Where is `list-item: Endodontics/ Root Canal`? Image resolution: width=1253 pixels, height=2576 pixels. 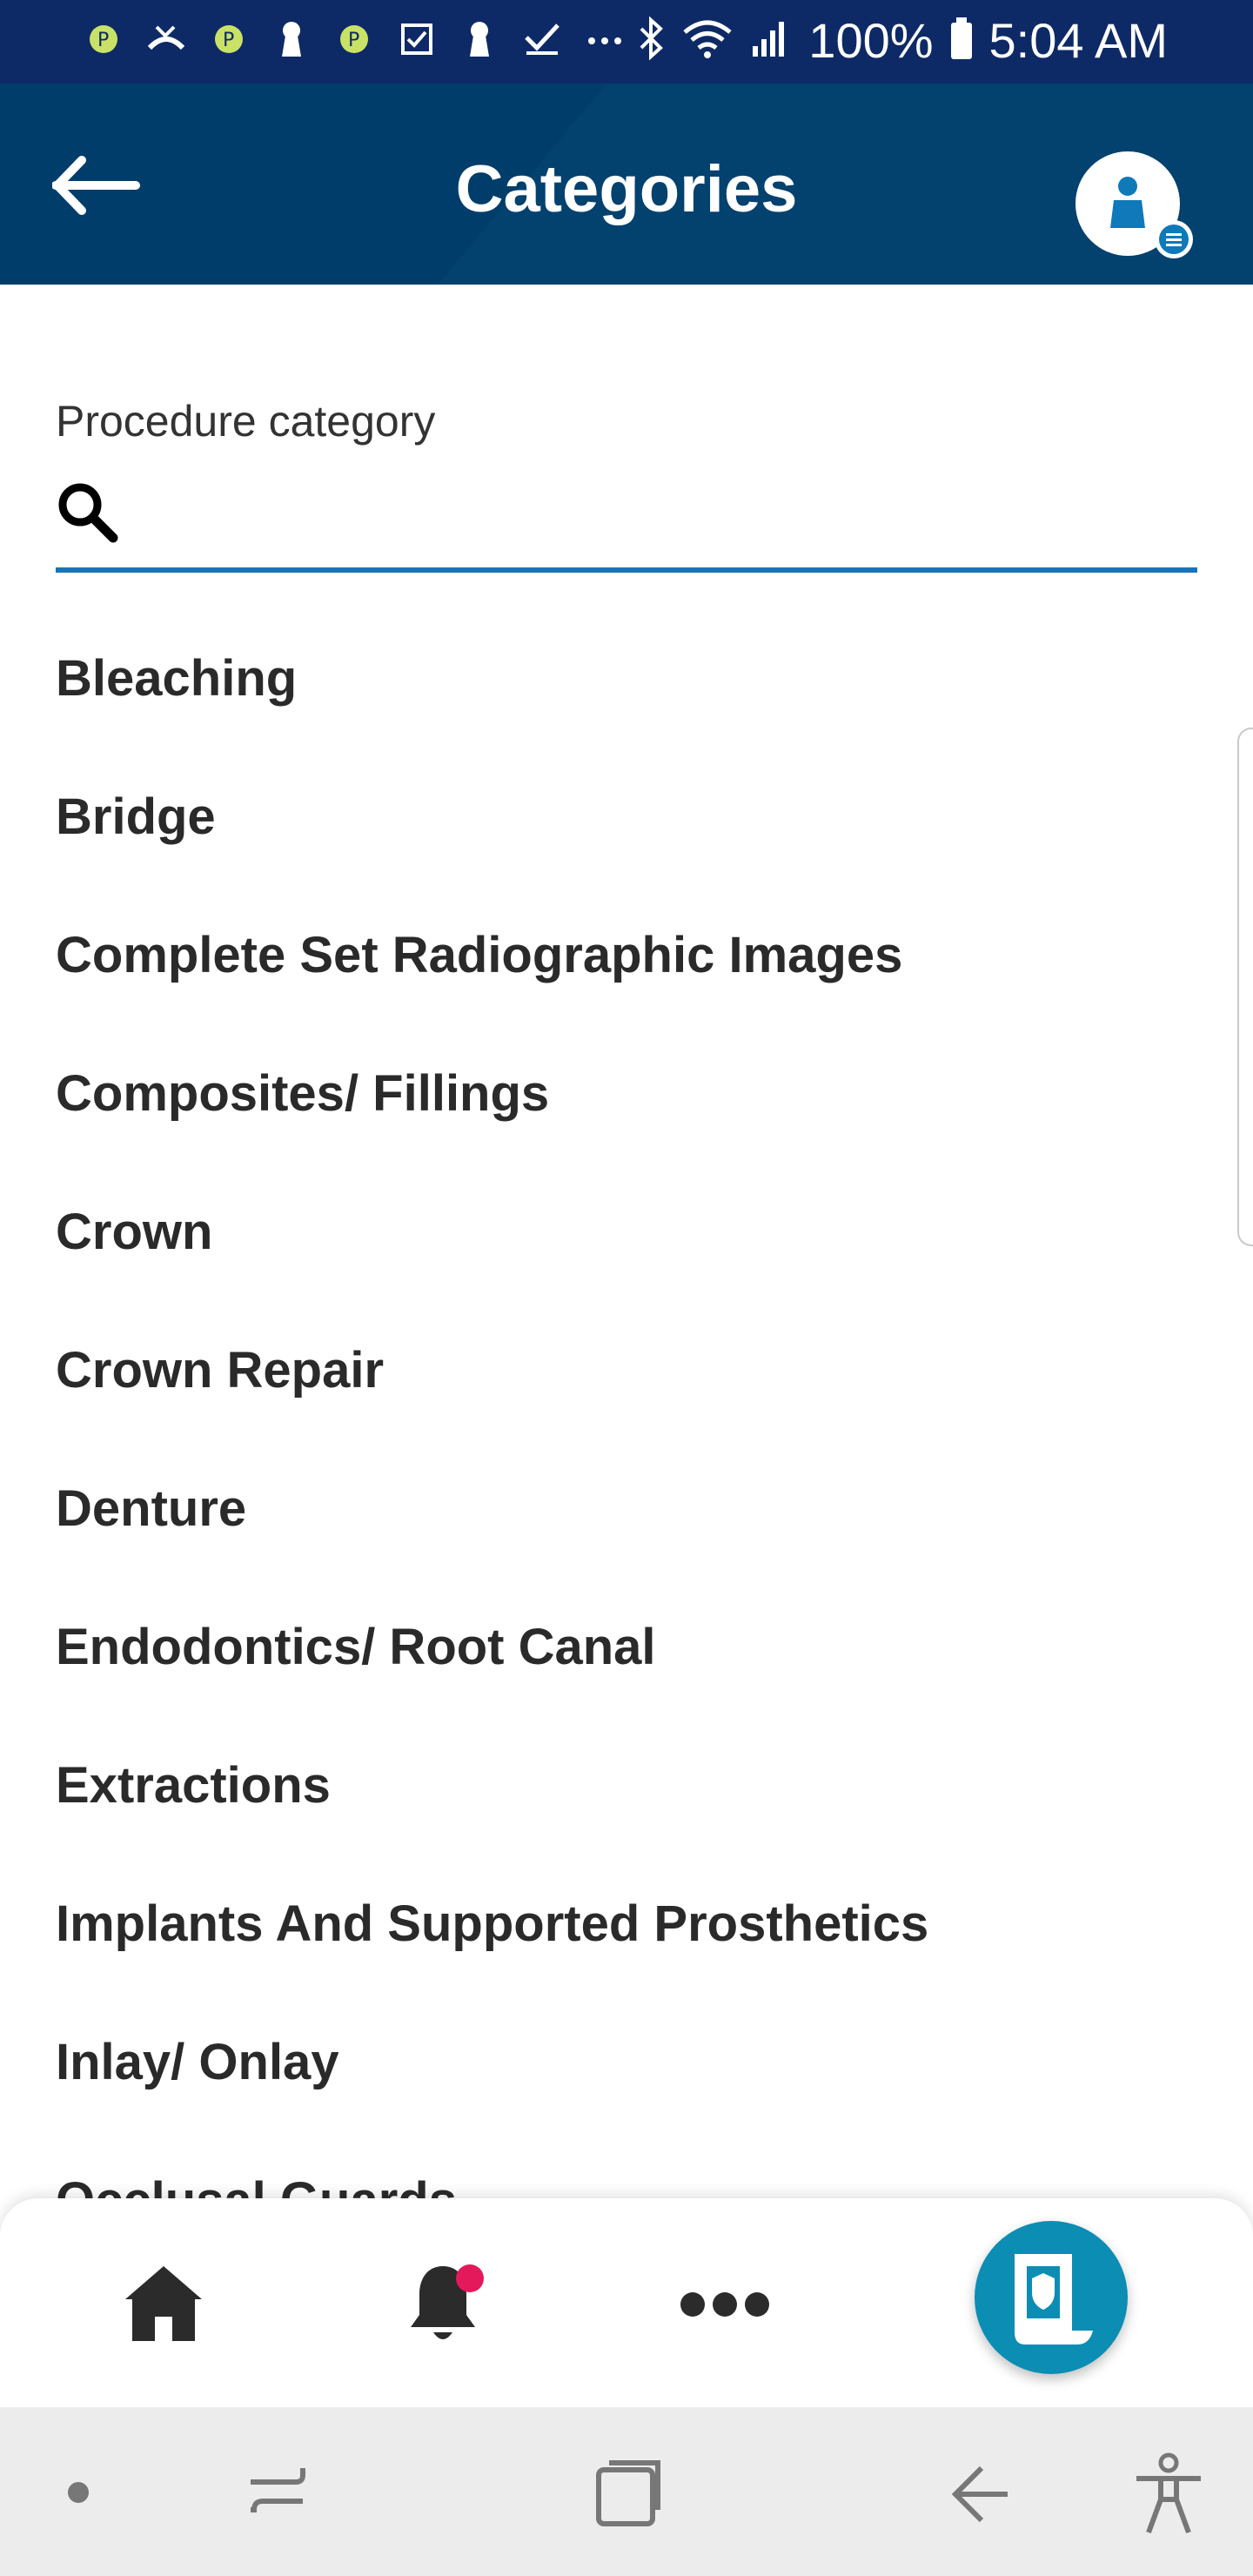 list-item: Endodontics/ Root Canal is located at coordinates (626, 1647).